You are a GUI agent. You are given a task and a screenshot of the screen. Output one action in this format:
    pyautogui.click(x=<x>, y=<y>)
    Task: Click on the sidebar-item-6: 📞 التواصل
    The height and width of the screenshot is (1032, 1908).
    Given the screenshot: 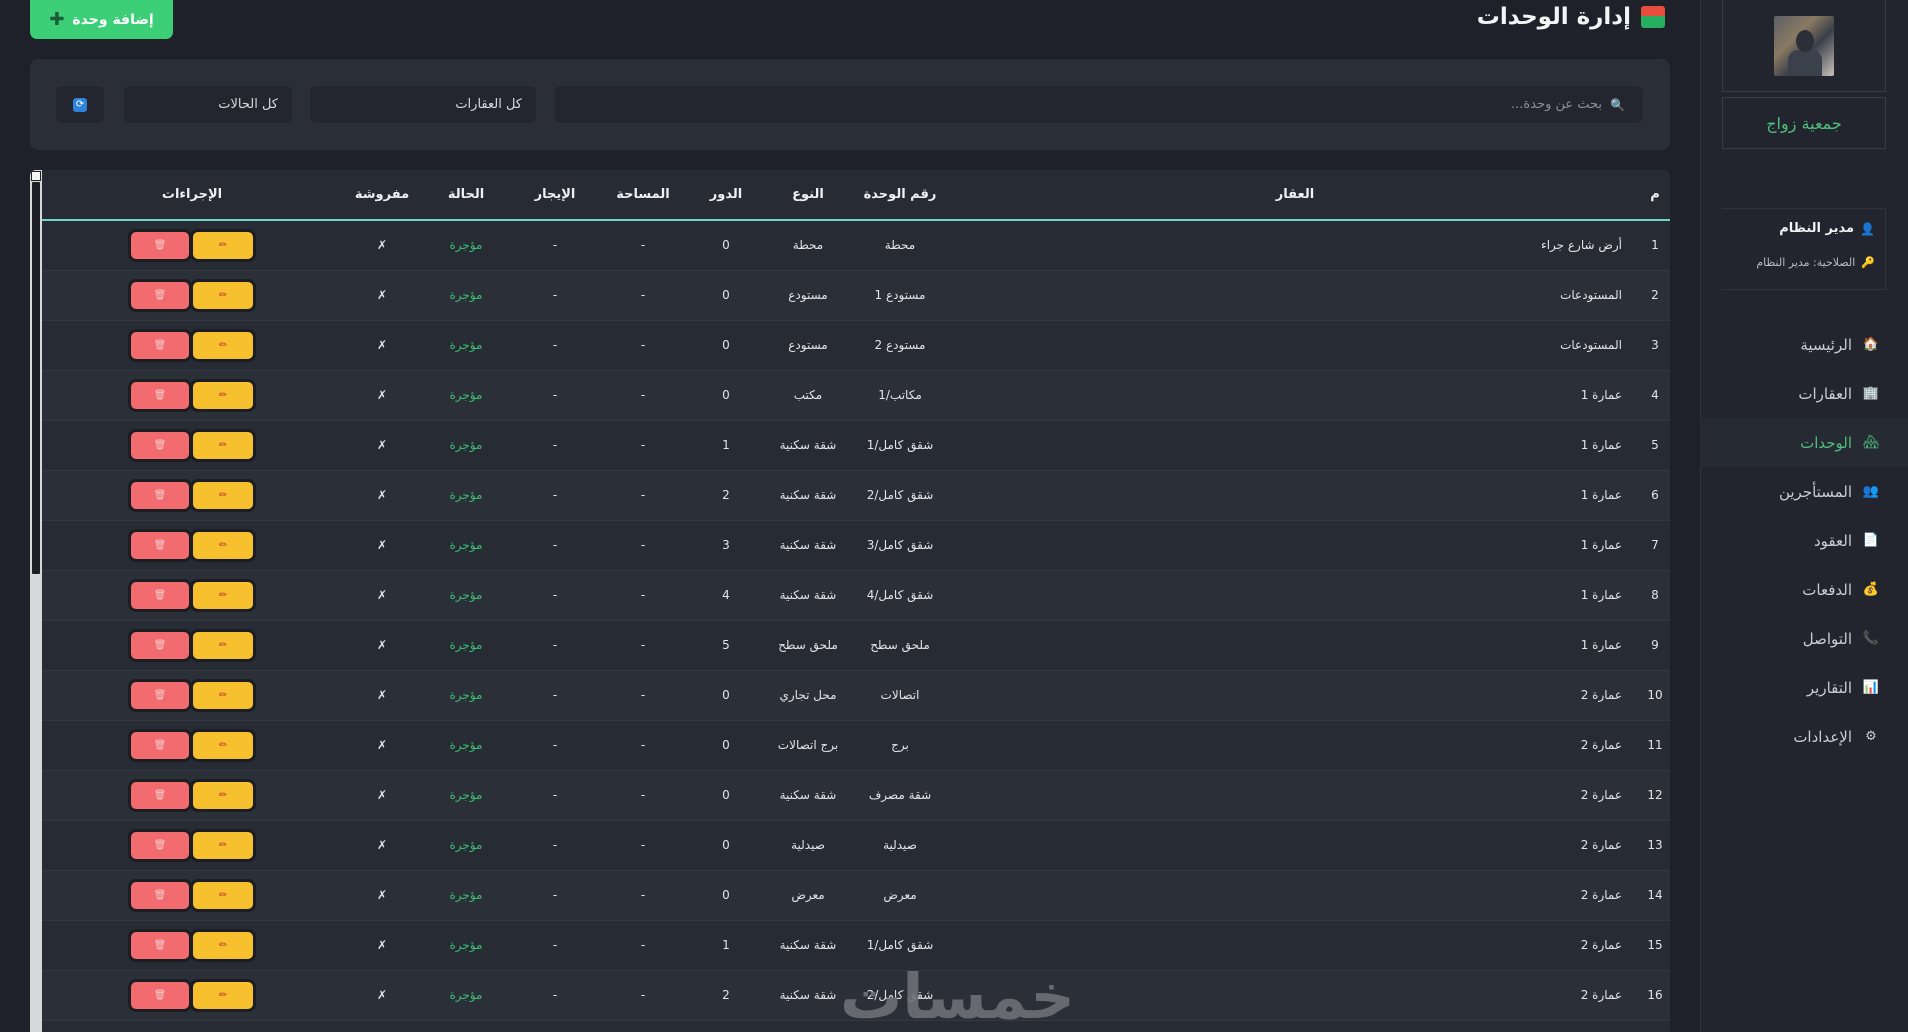 What is the action you would take?
    pyautogui.click(x=1804, y=638)
    